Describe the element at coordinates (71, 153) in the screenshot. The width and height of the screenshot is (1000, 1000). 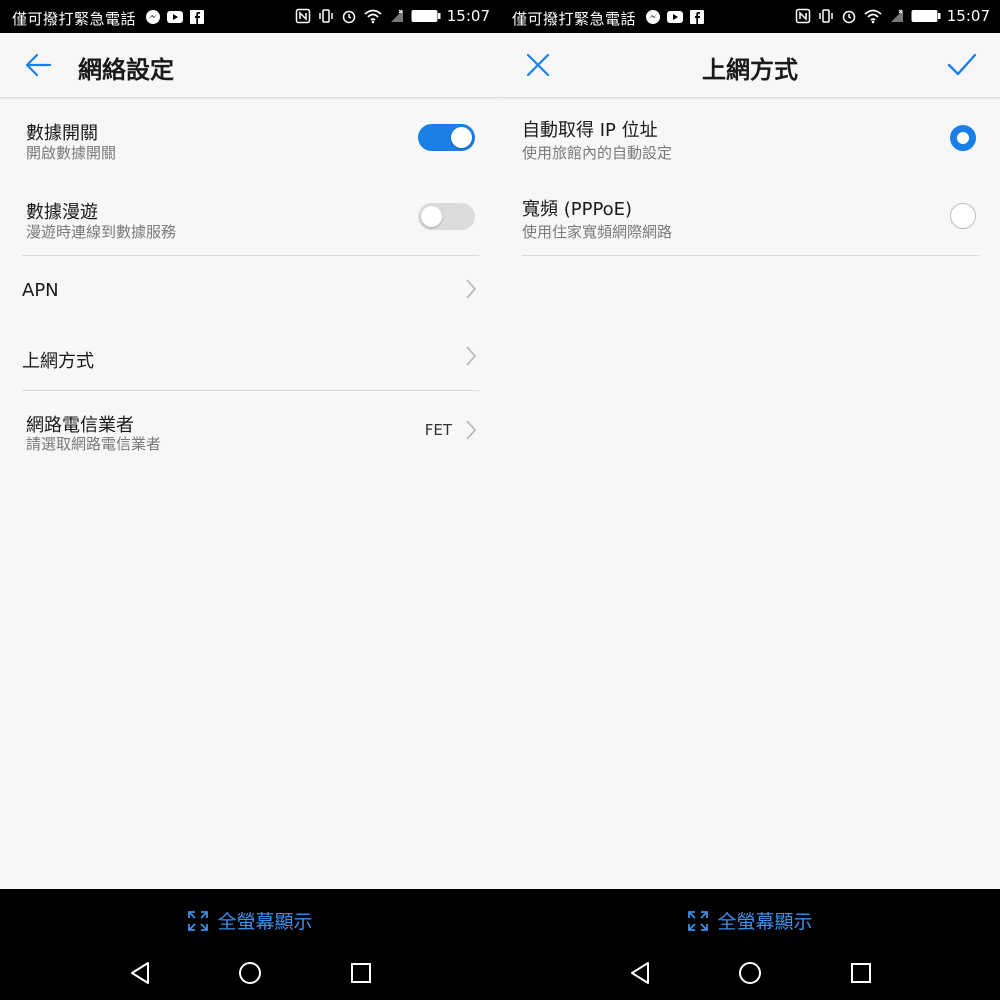
I see `mobile-data-subtitle: 開啟數據開關` at that location.